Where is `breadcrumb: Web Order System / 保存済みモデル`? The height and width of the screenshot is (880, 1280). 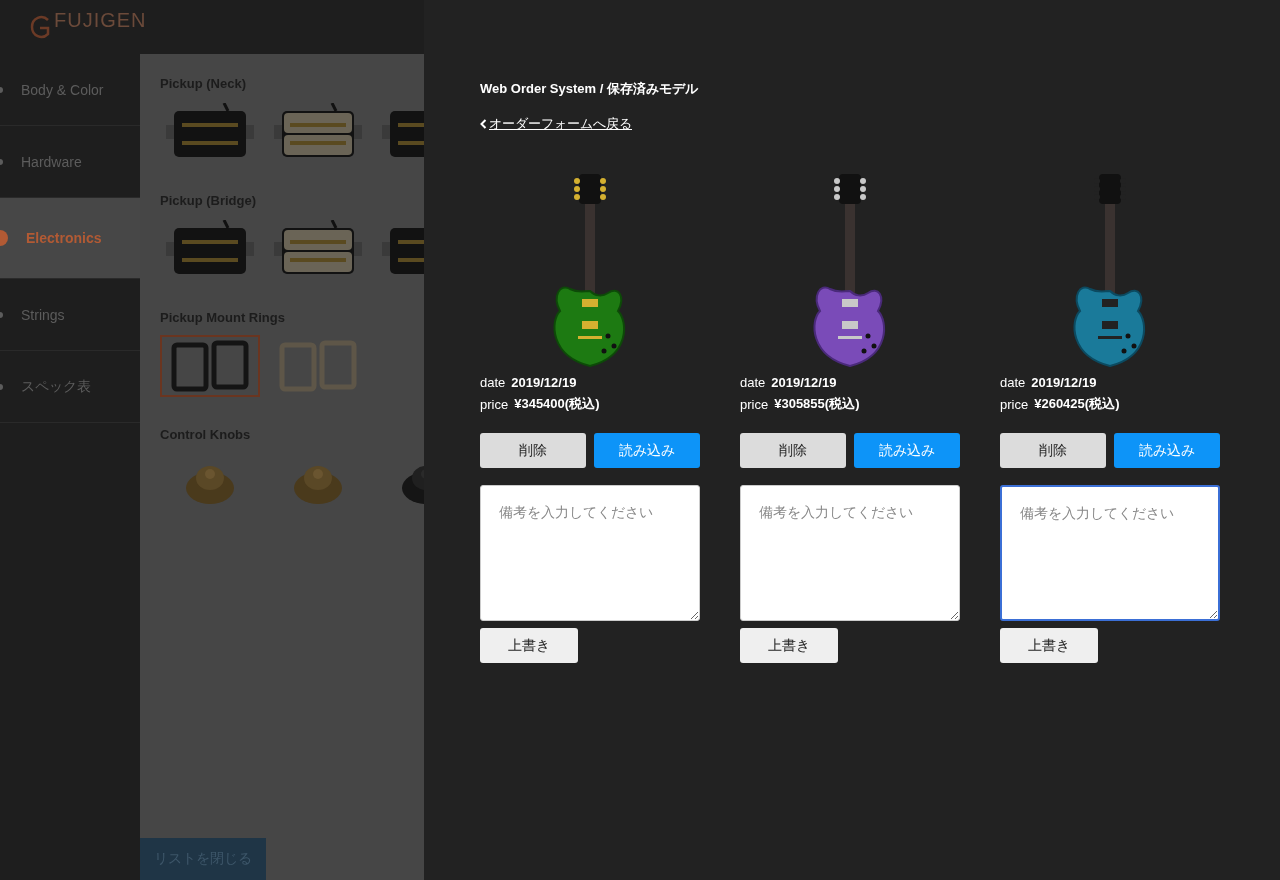
breadcrumb: Web Order System / 保存済みモデル is located at coordinates (589, 89).